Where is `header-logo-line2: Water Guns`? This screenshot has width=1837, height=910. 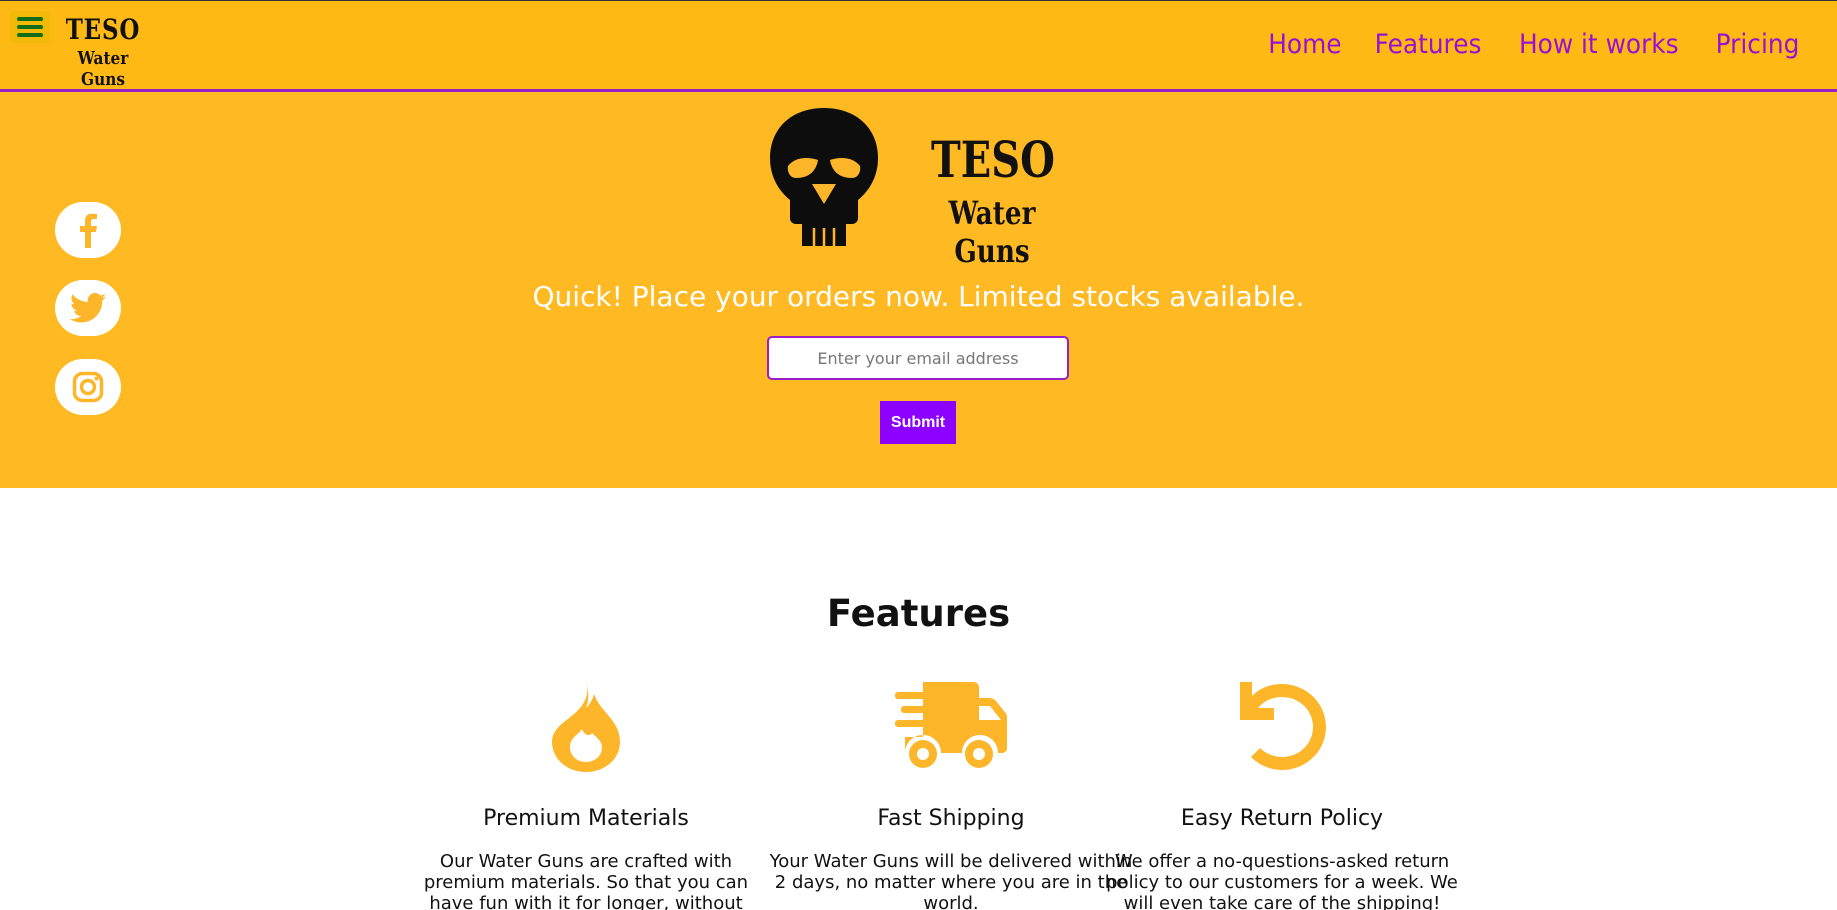 header-logo-line2: Water Guns is located at coordinates (103, 69).